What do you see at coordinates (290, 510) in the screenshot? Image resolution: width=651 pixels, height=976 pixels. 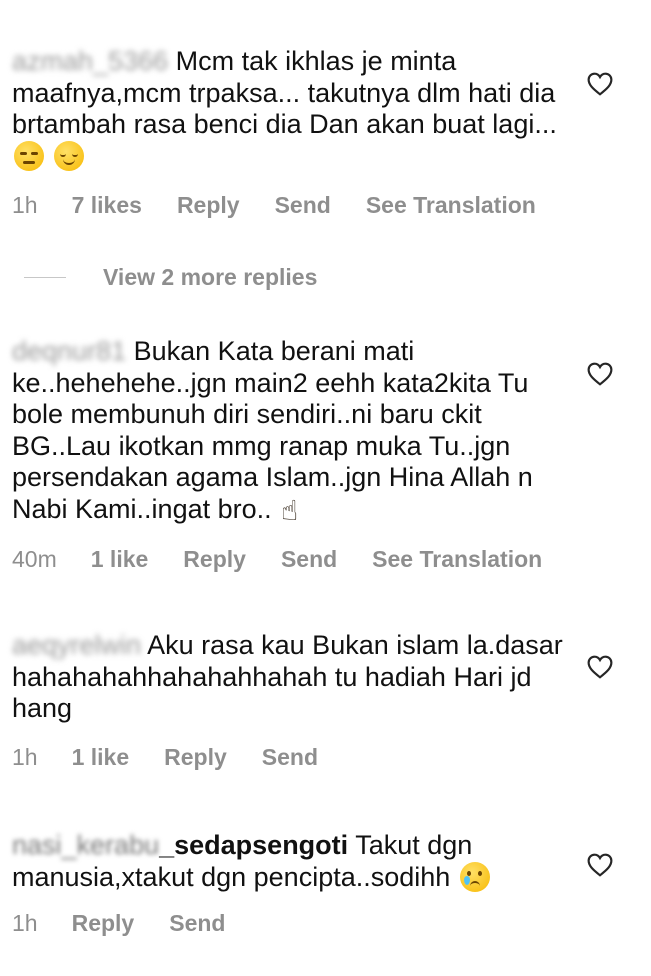 I see `index-pointing-up-emoji: ☝` at bounding box center [290, 510].